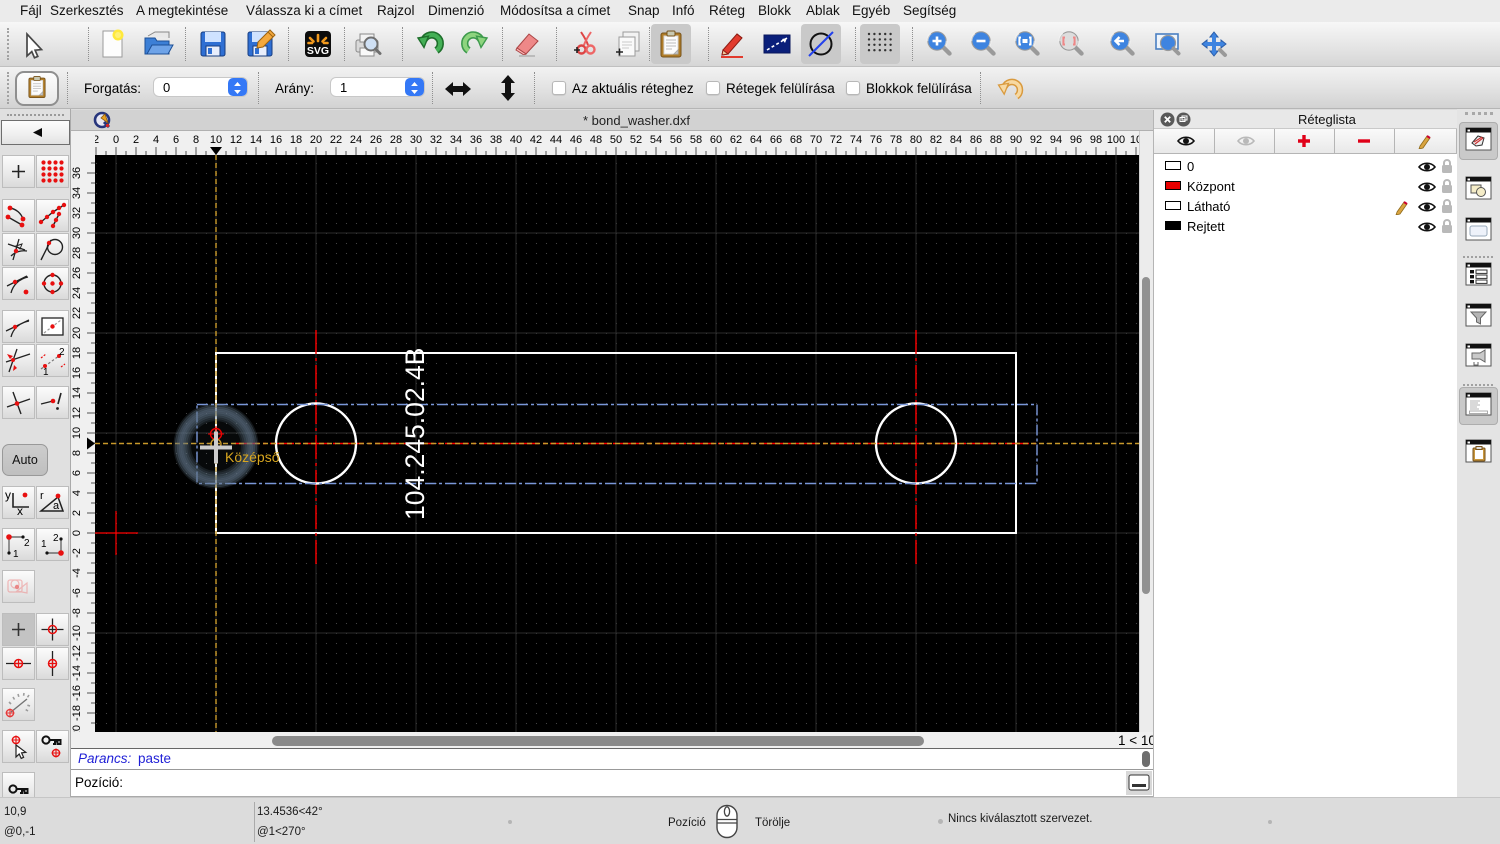  Describe the element at coordinates (776, 140) in the screenshot. I see `svg-text: 66` at that location.